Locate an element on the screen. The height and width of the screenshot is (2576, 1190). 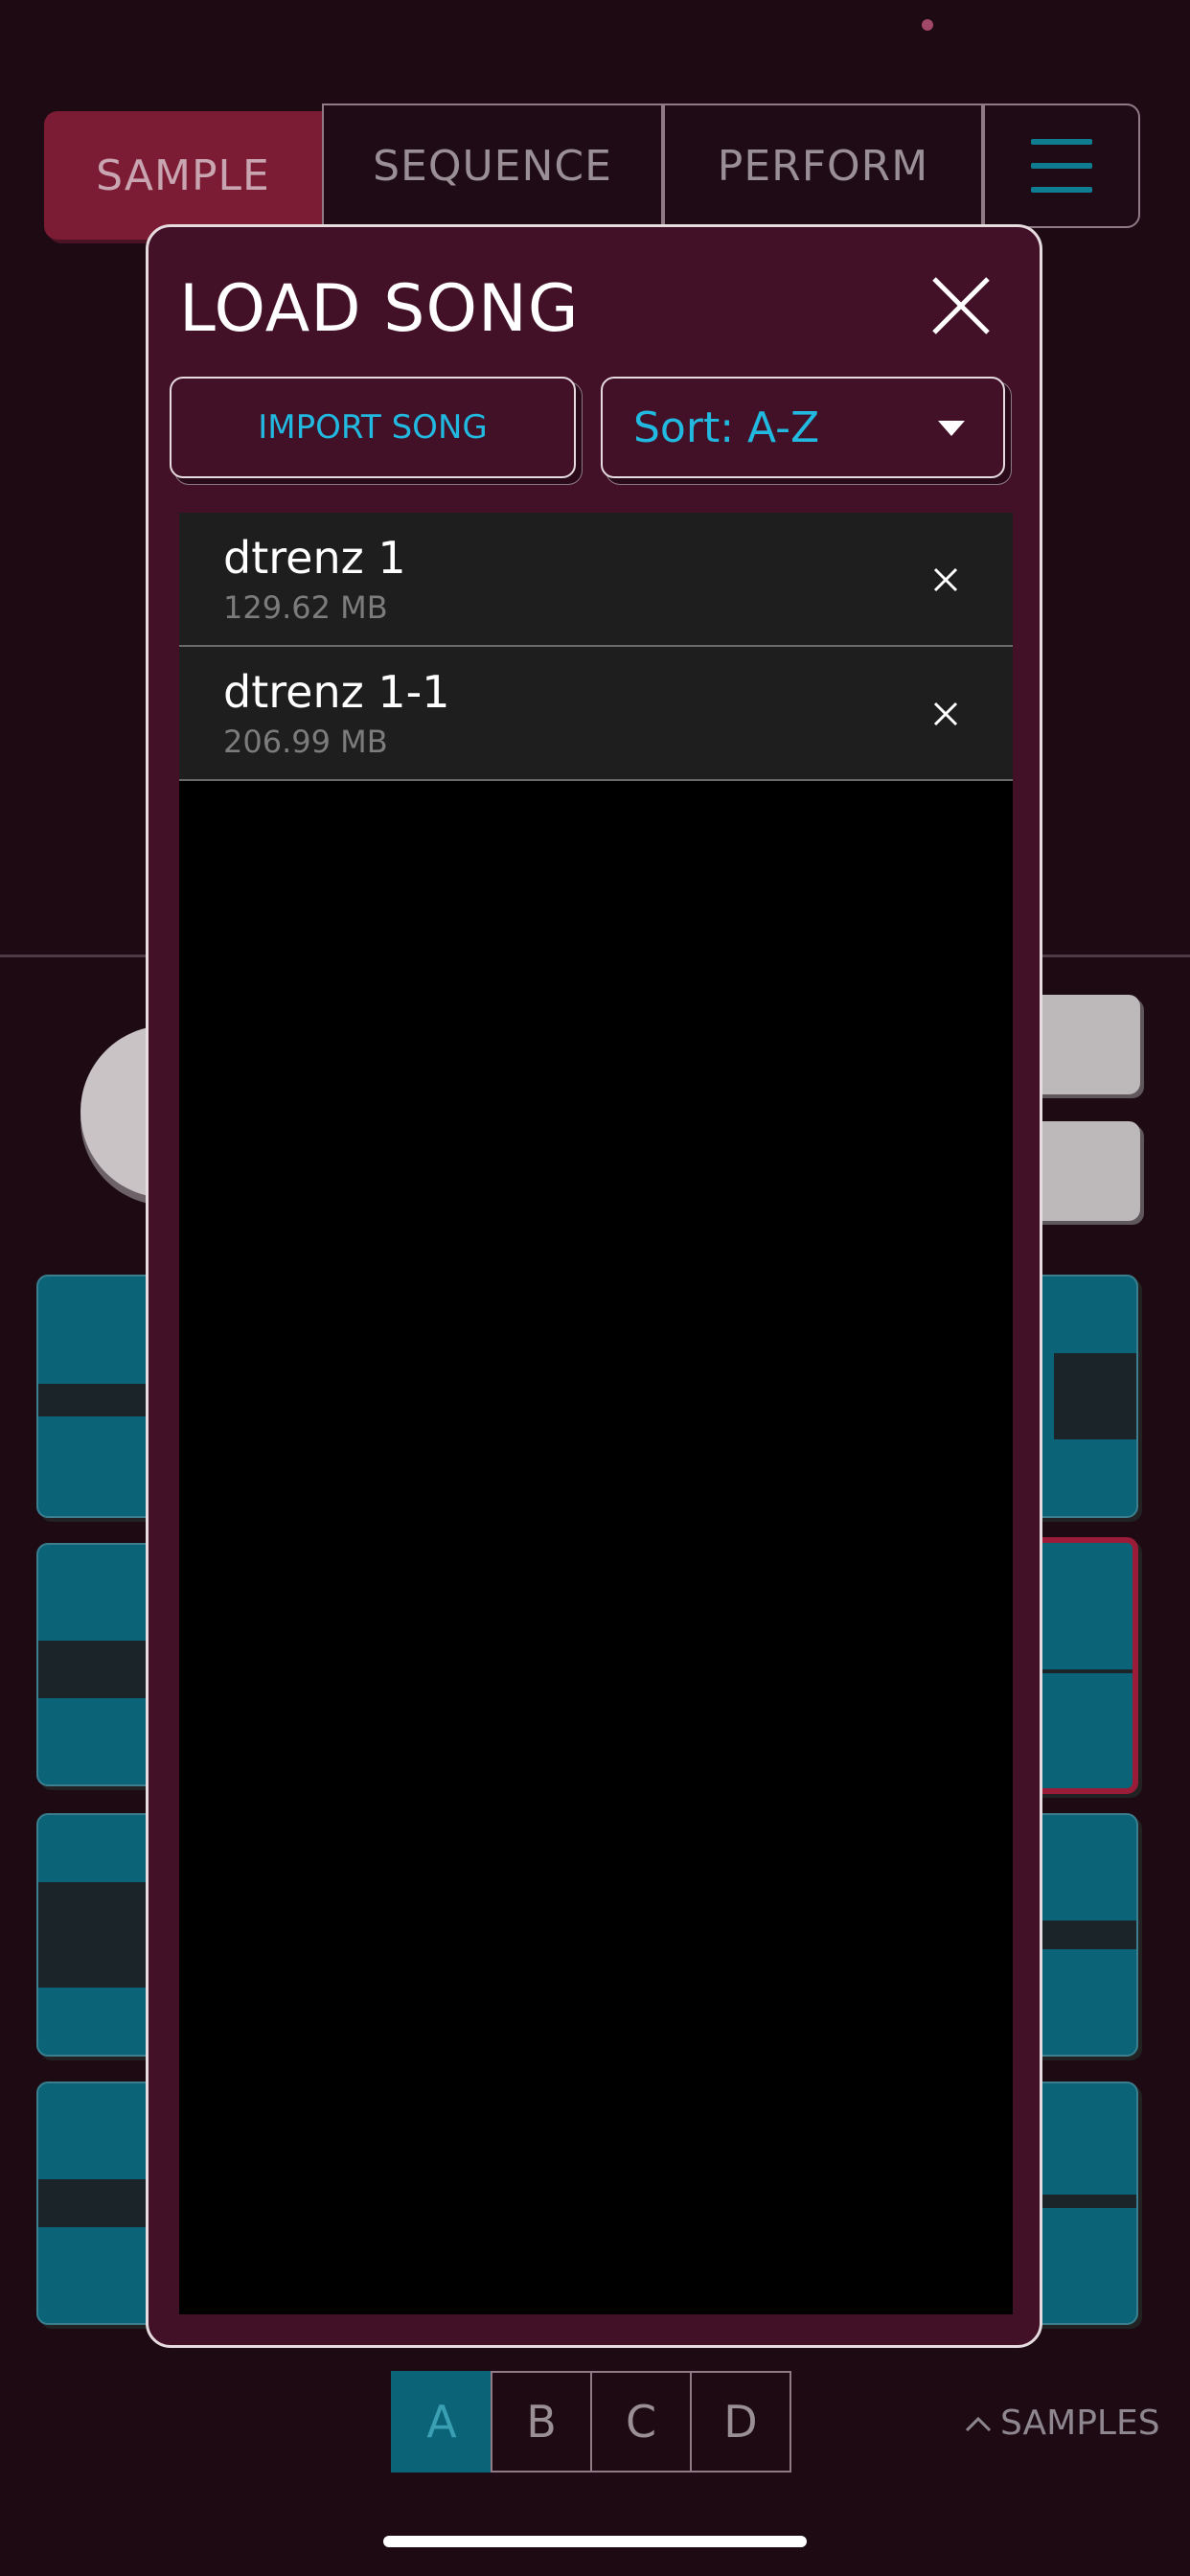
samples-toggle-label: SAMPLES is located at coordinates (1080, 2423).